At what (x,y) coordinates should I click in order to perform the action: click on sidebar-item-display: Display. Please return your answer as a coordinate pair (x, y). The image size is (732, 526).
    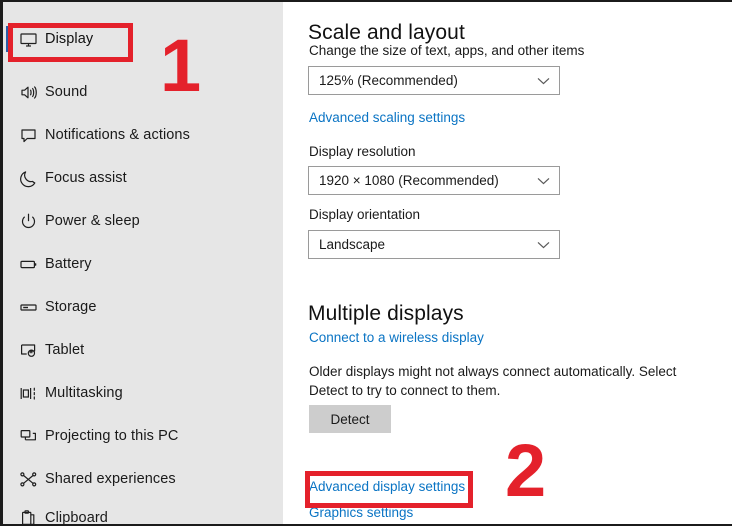
    Looking at the image, I should click on (143, 39).